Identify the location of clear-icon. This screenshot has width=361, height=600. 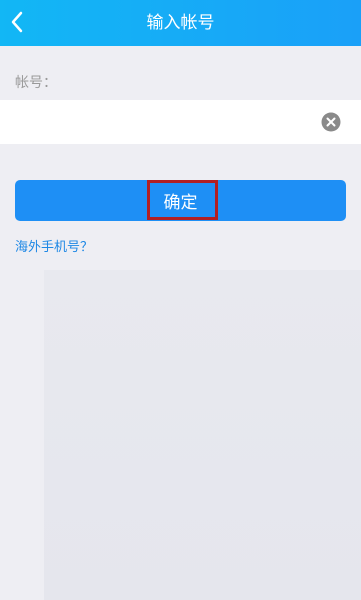
(331, 122).